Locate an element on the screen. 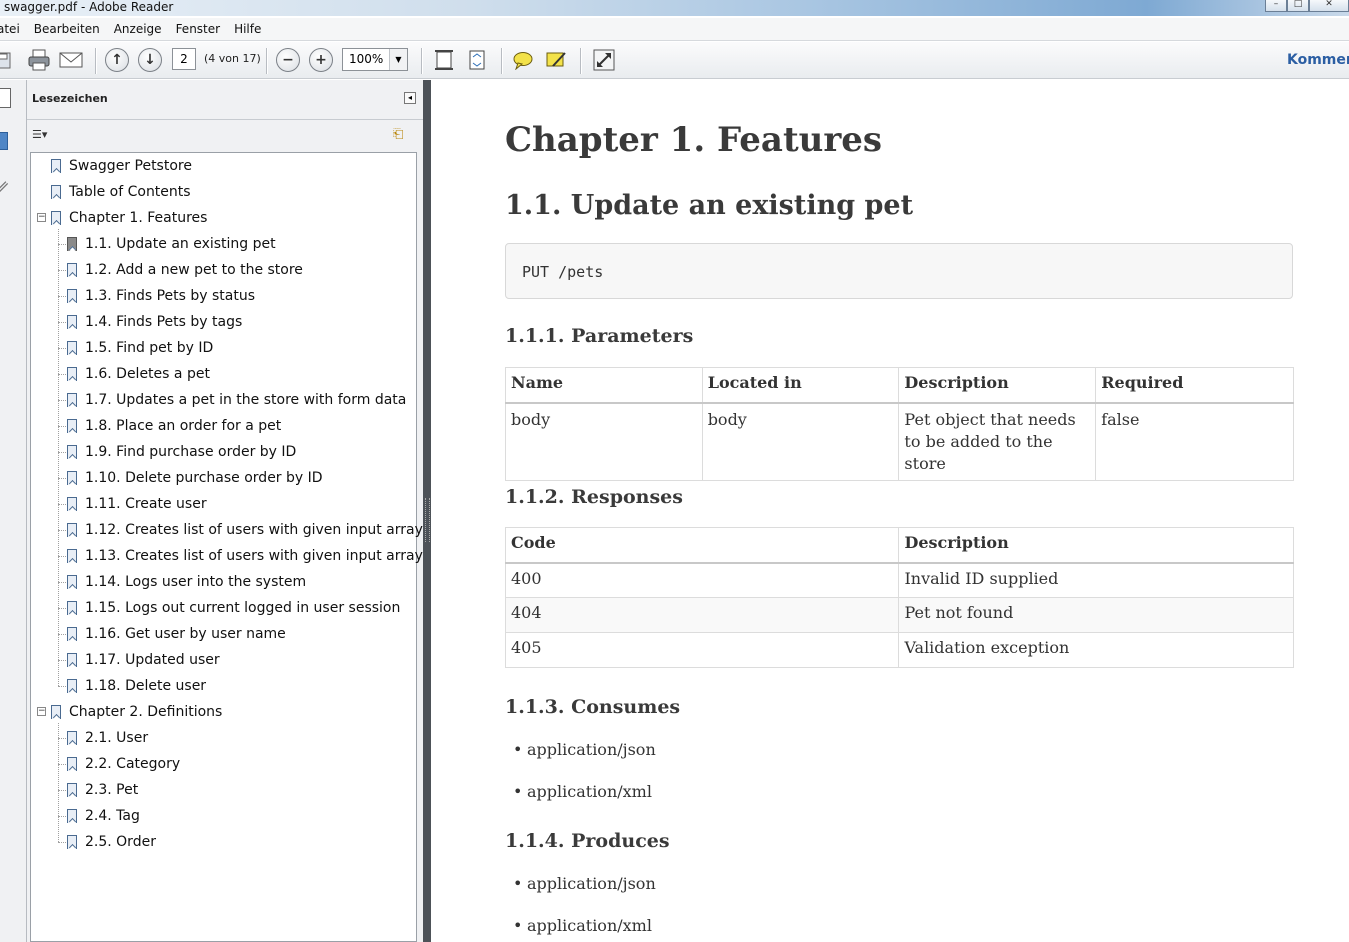  bookmark-item: 1.3. Finds Pets by status is located at coordinates (161, 296).